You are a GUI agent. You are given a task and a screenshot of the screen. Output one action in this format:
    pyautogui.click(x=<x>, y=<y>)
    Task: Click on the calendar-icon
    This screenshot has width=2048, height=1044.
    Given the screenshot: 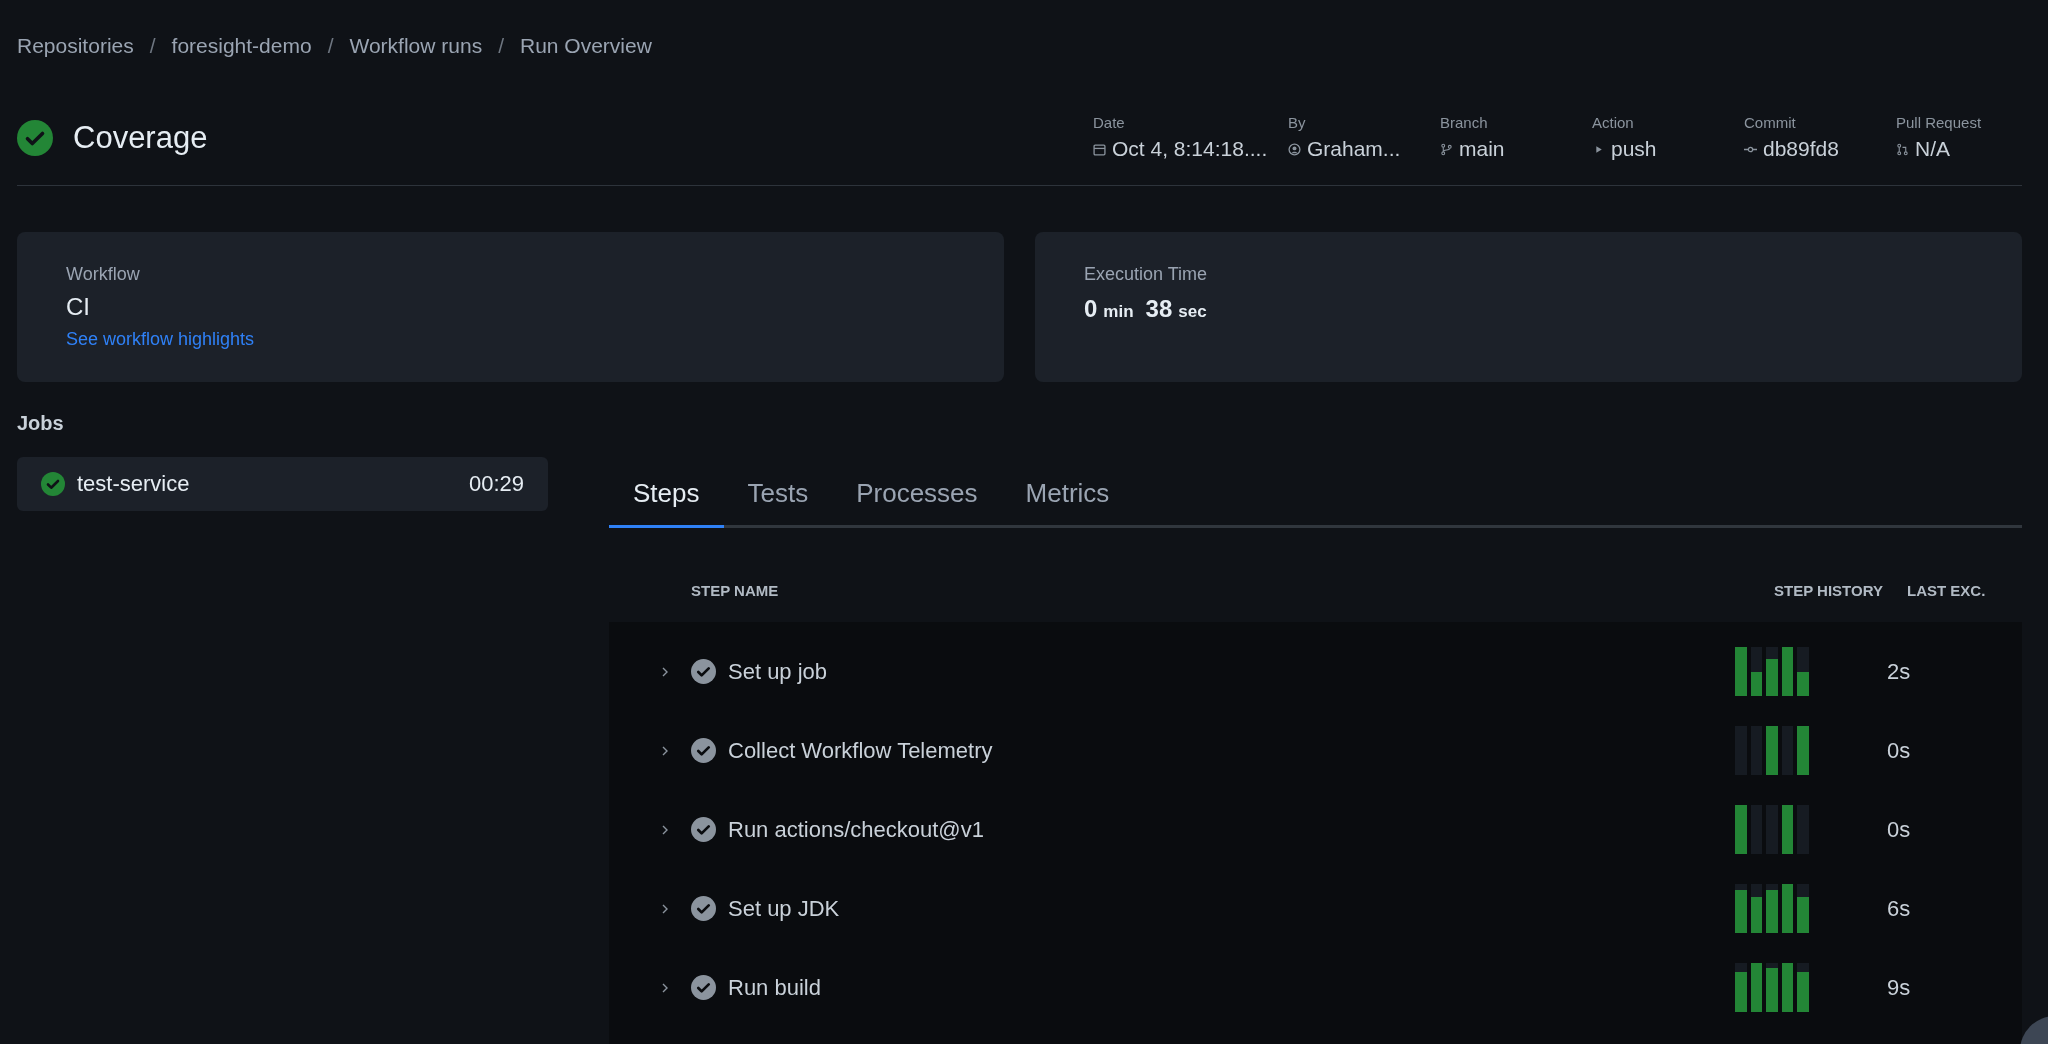 What is the action you would take?
    pyautogui.click(x=1099, y=149)
    